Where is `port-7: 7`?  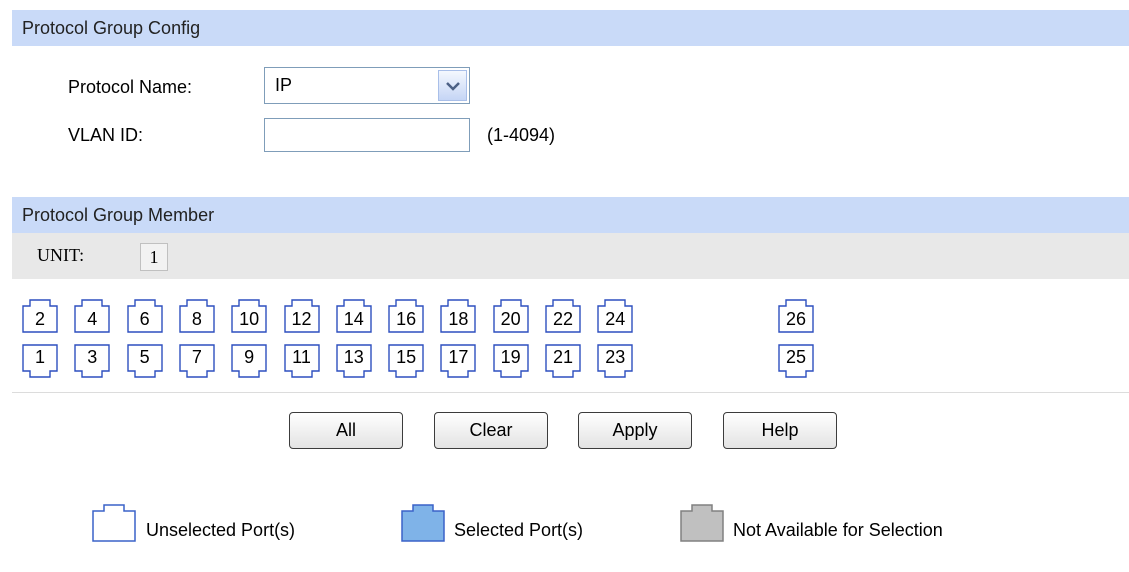
port-7: 7 is located at coordinates (197, 361).